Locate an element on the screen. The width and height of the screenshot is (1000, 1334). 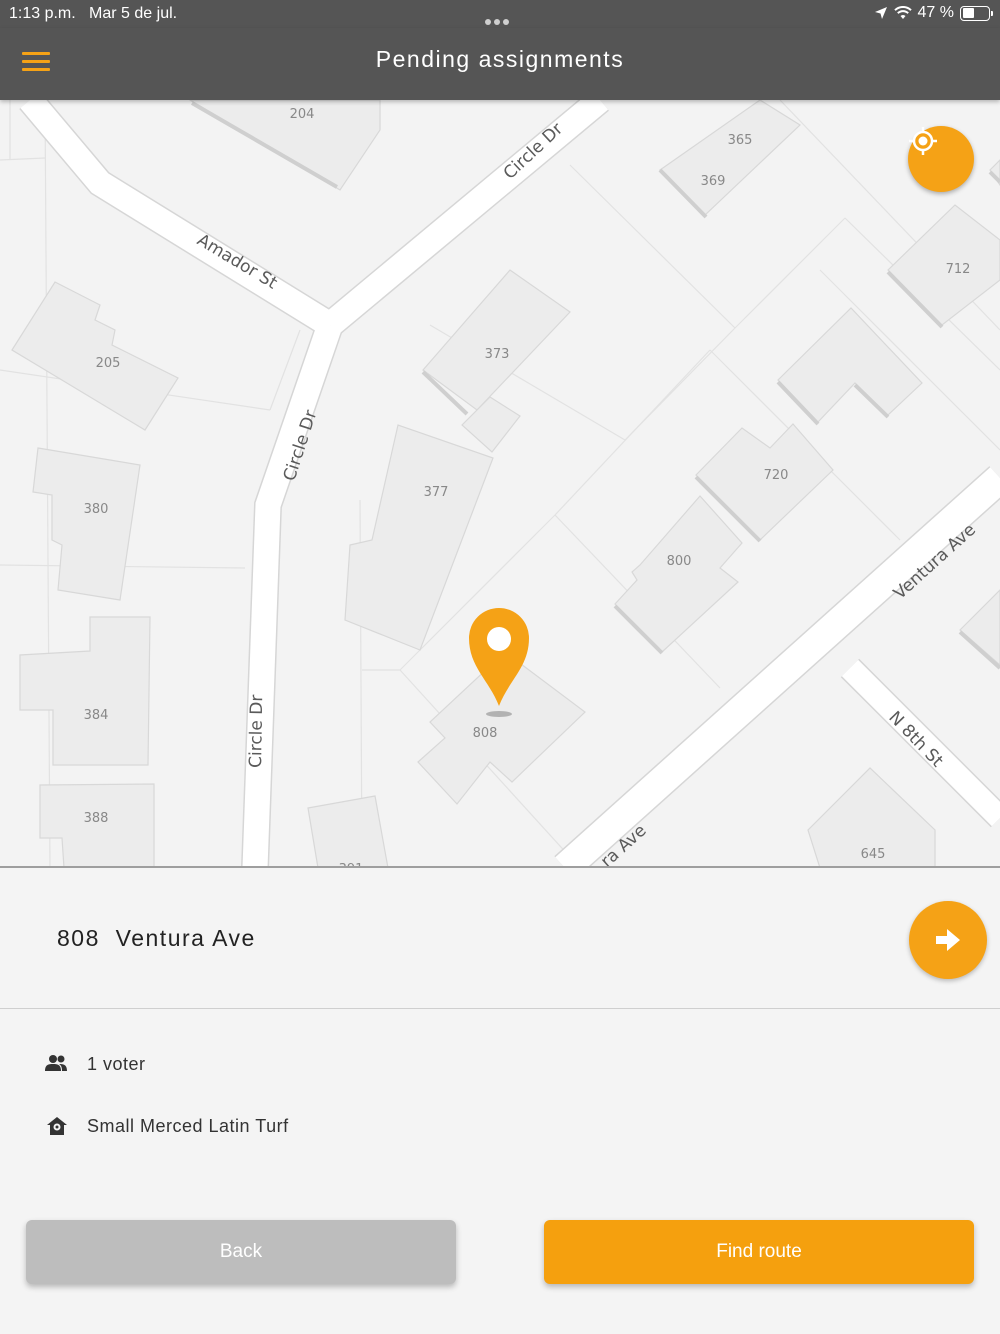
parcel-number: 365 is located at coordinates (740, 140).